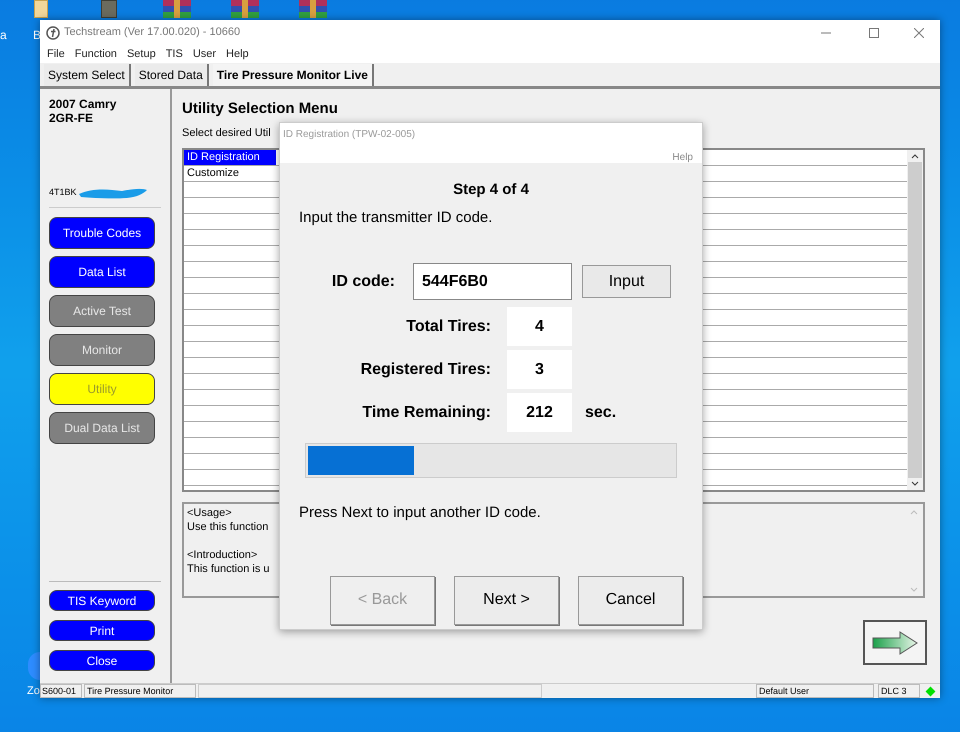 Image resolution: width=960 pixels, height=732 pixels. What do you see at coordinates (37, 35) in the screenshot?
I see `desktop-icon-label: B` at bounding box center [37, 35].